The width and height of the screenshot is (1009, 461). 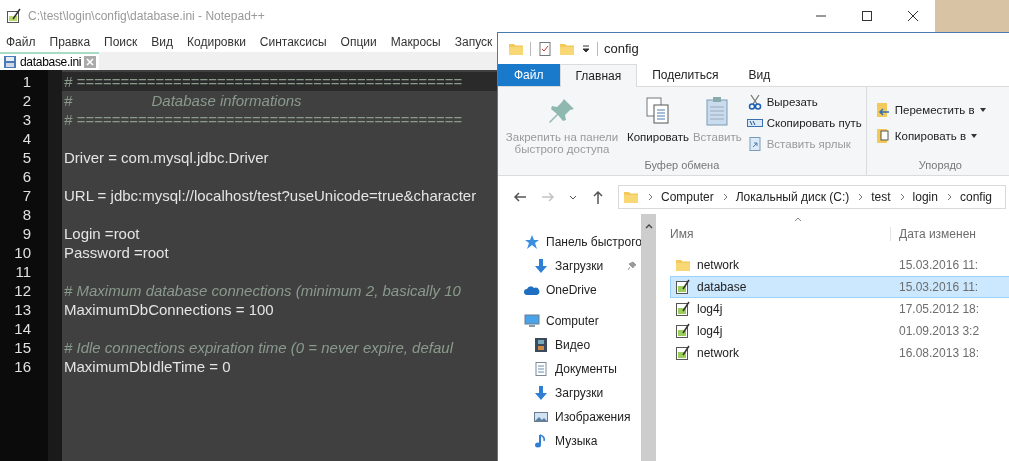 What do you see at coordinates (532, 242) in the screenshot?
I see `star-icon` at bounding box center [532, 242].